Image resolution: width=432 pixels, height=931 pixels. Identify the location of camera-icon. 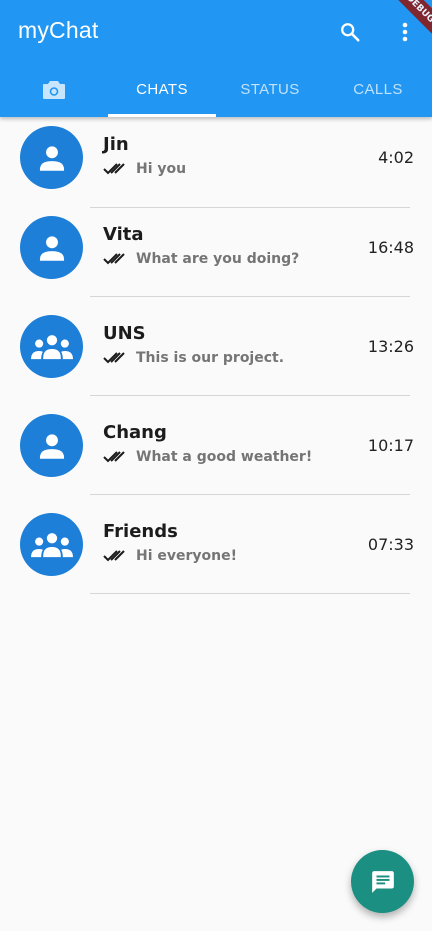
(54, 89).